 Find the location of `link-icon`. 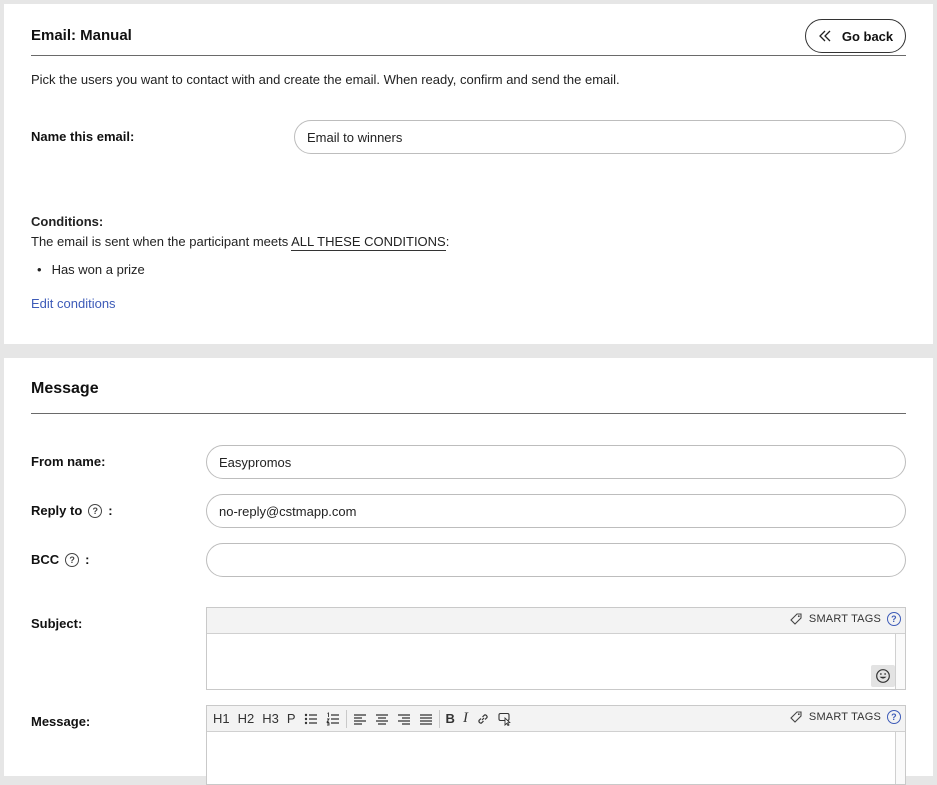

link-icon is located at coordinates (483, 718).